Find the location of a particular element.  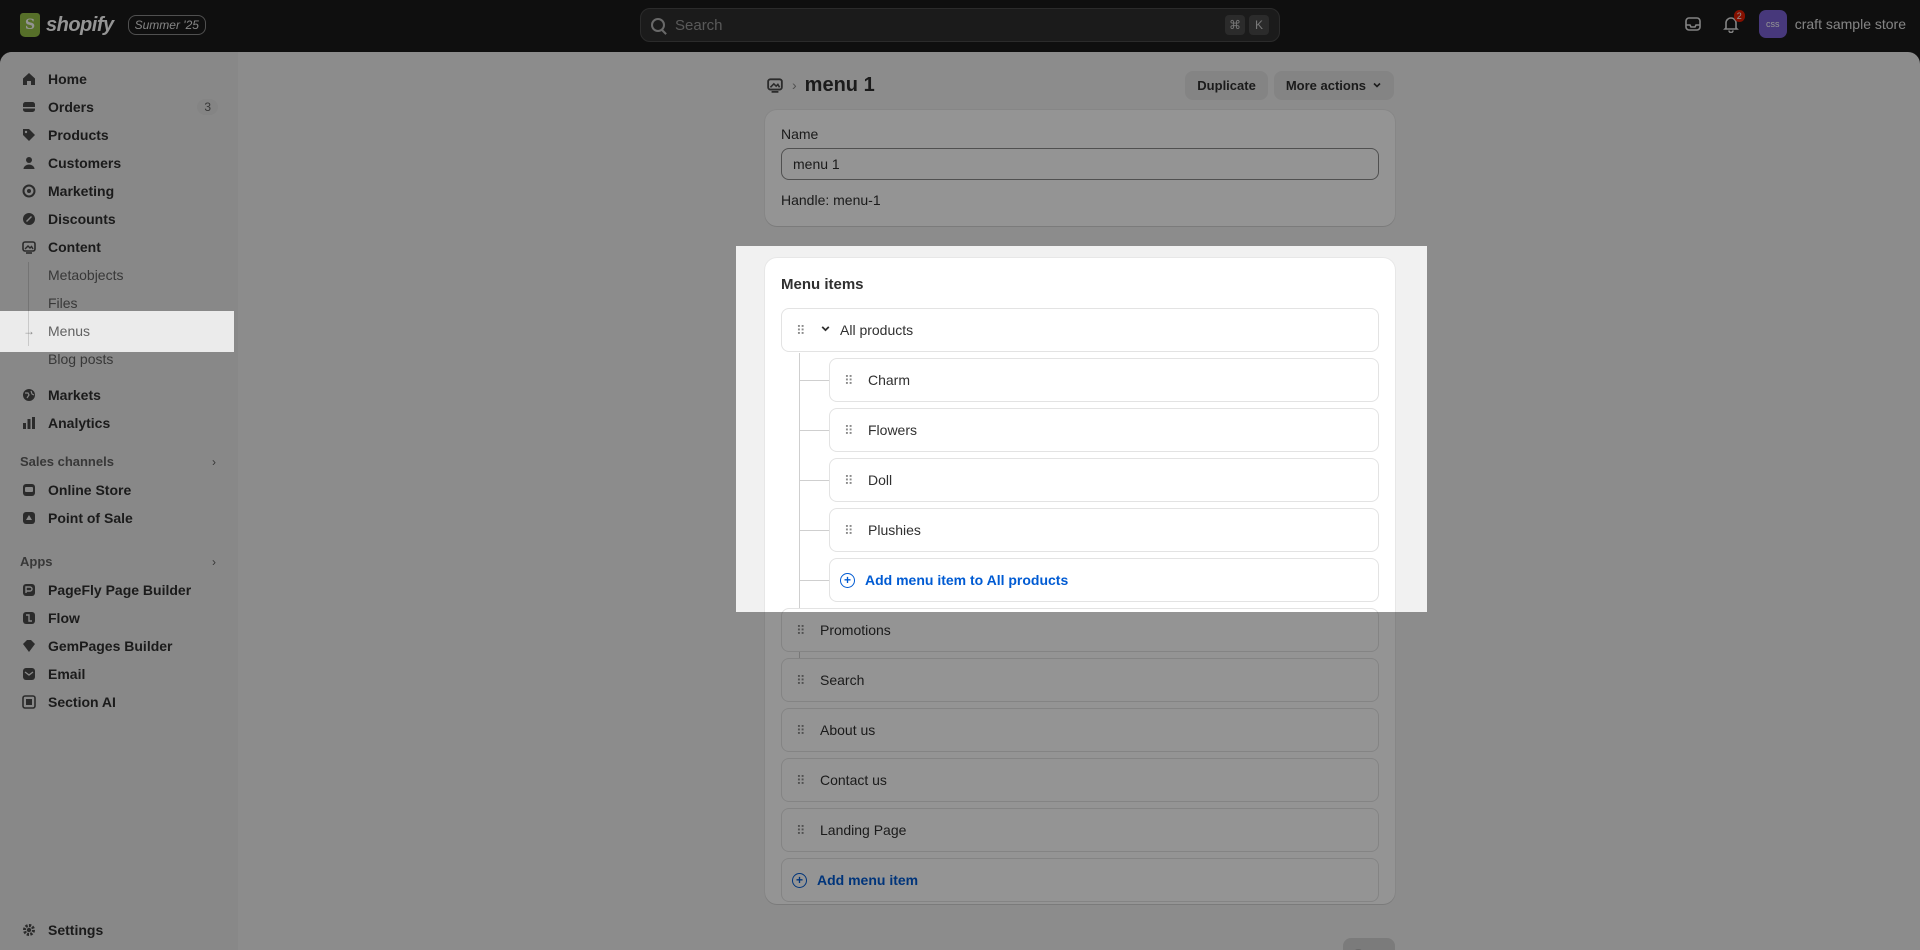

email-icon is located at coordinates (29, 674).